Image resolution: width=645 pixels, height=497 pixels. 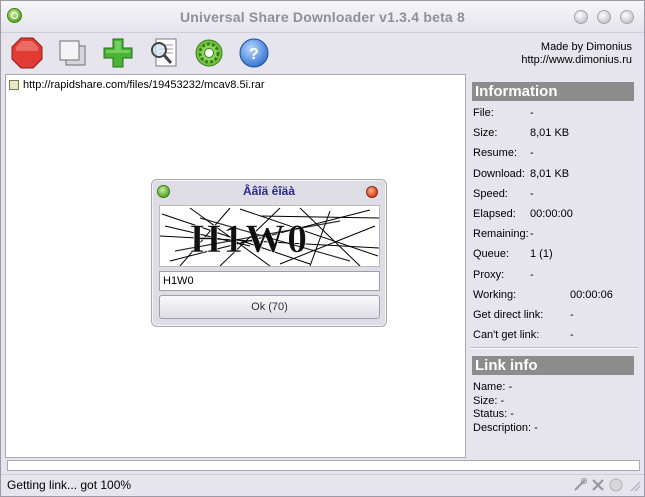 What do you see at coordinates (508, 315) in the screenshot?
I see `info-label: Get direct link:` at bounding box center [508, 315].